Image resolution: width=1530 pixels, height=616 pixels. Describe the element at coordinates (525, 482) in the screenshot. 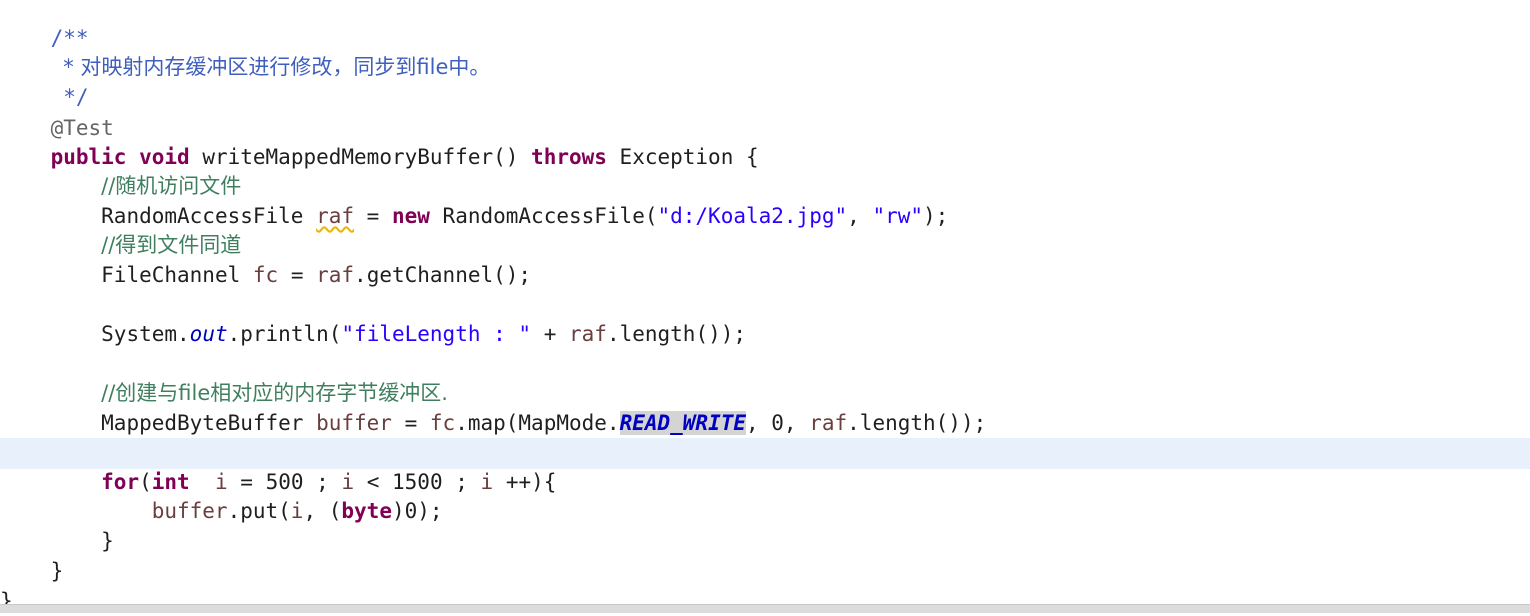

I see `code-token: ++){` at that location.